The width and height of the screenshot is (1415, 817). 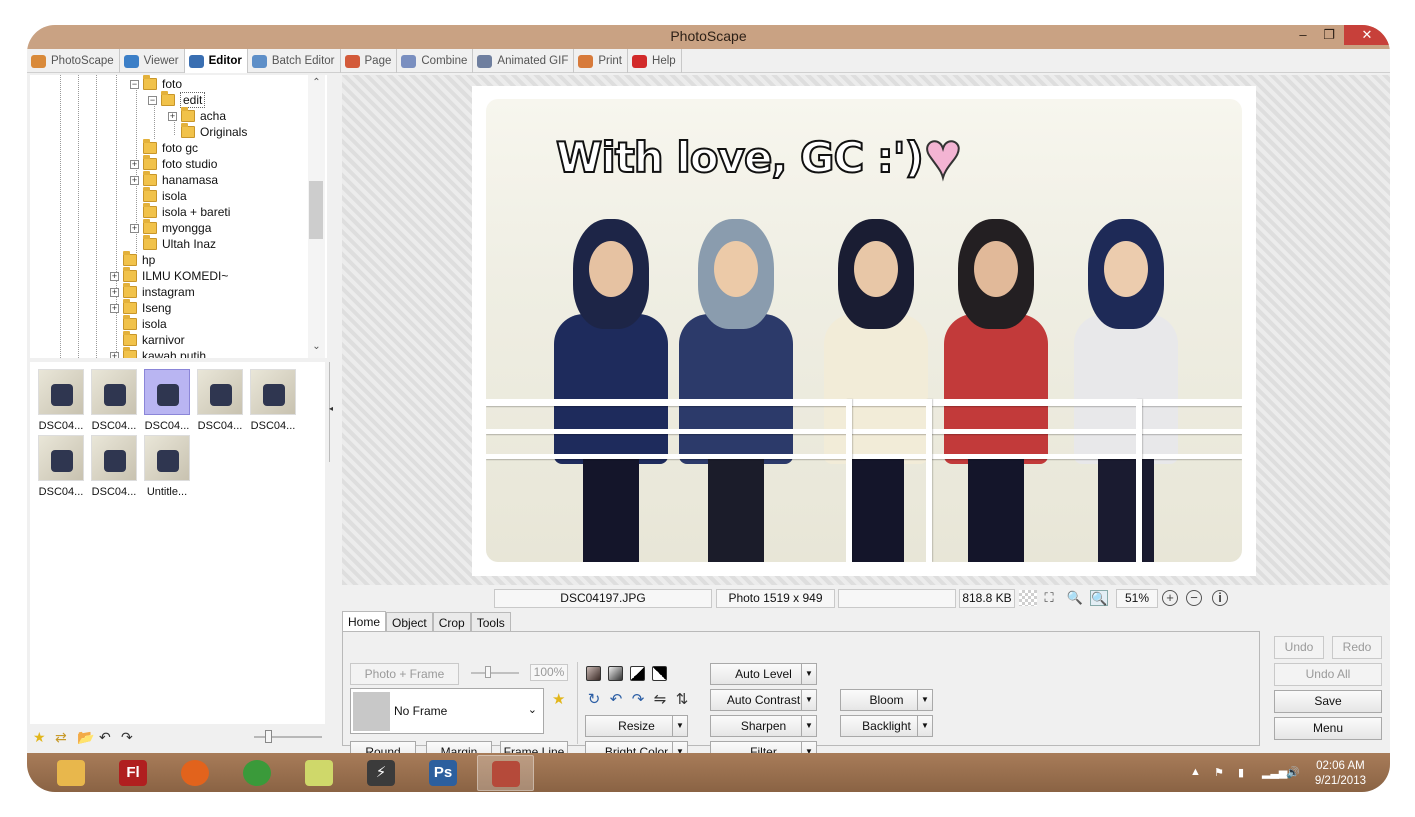 I want to click on backlight-button: Backlight ▼, so click(x=886, y=726).